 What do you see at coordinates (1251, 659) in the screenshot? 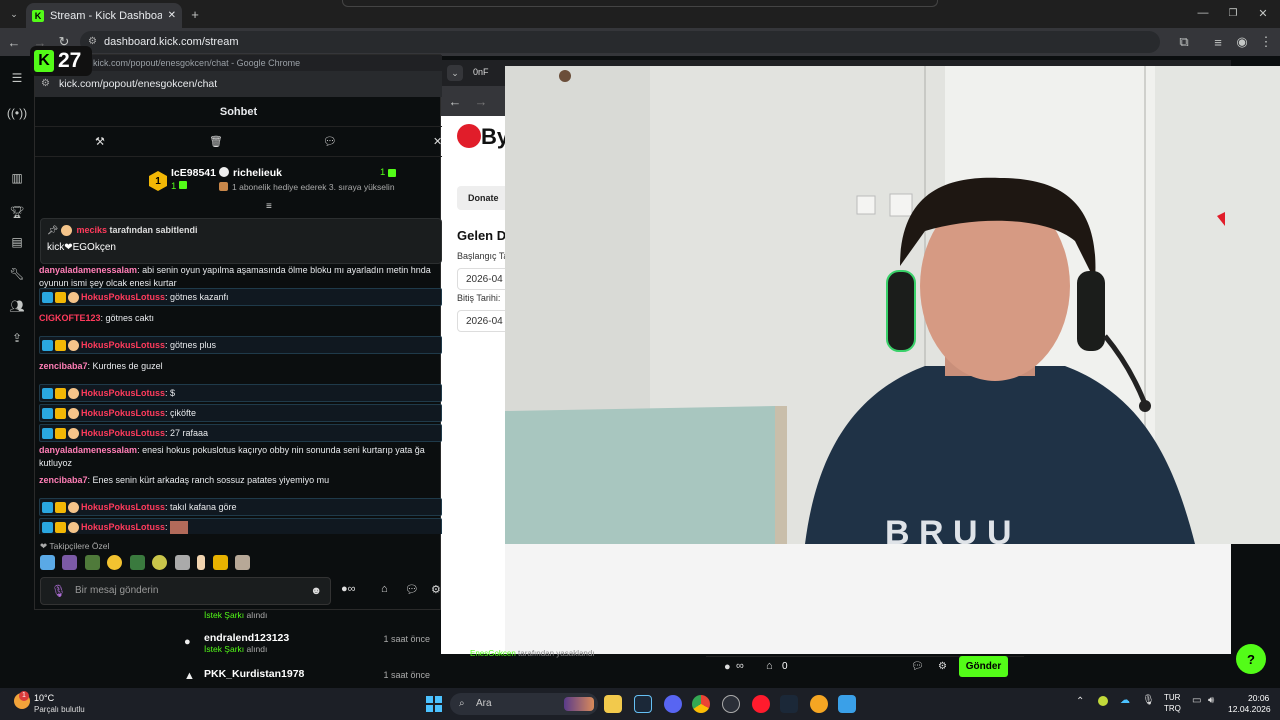
I see `support-chat-icon: ?` at bounding box center [1251, 659].